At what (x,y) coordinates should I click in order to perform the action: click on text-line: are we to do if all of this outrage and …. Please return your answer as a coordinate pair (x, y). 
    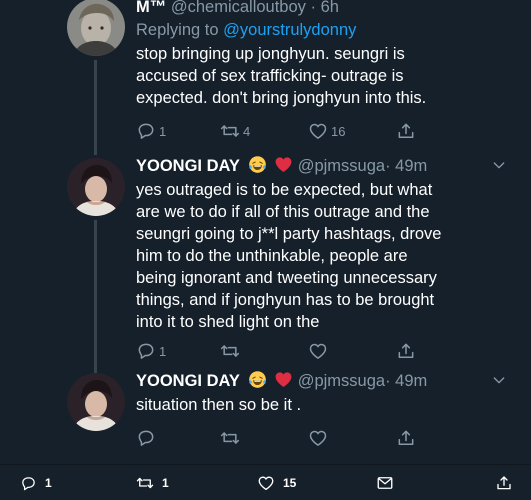
    Looking at the image, I should click on (283, 212).